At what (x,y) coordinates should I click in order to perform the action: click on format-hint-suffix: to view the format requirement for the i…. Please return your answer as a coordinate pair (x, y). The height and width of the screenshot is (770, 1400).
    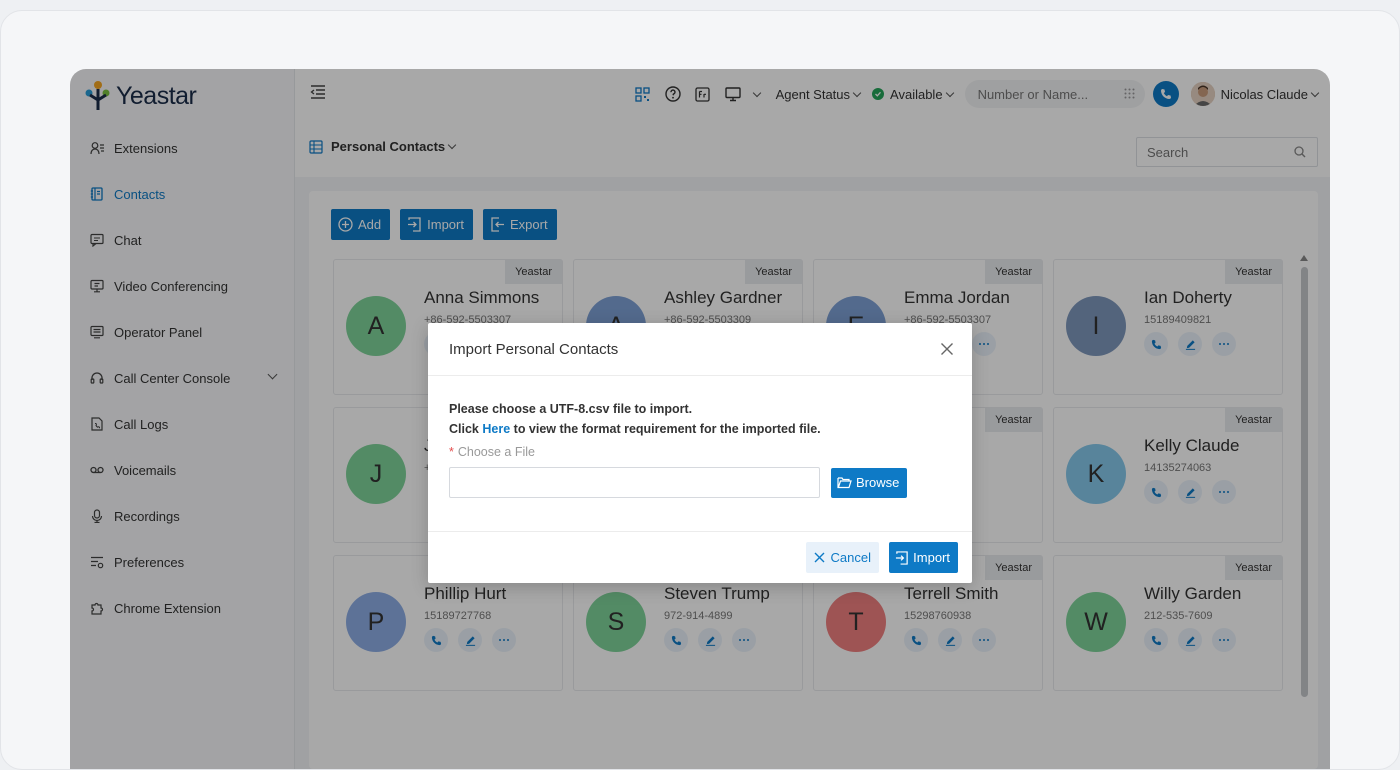
    Looking at the image, I should click on (667, 429).